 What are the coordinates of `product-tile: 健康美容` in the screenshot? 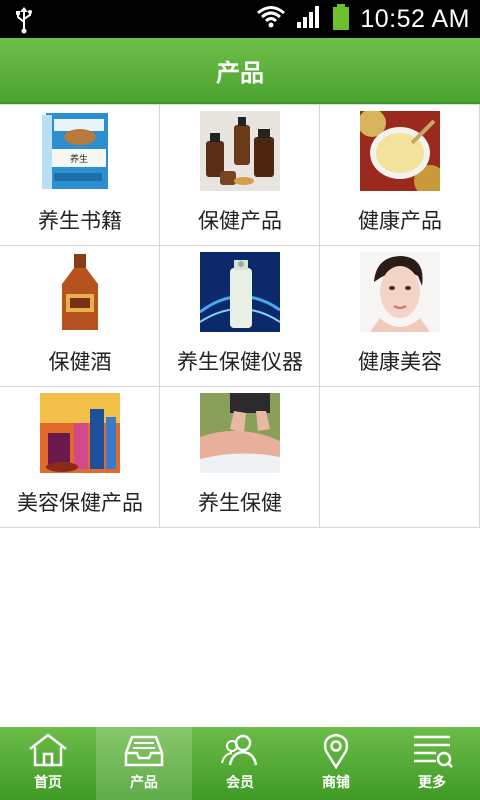 It's located at (400, 316).